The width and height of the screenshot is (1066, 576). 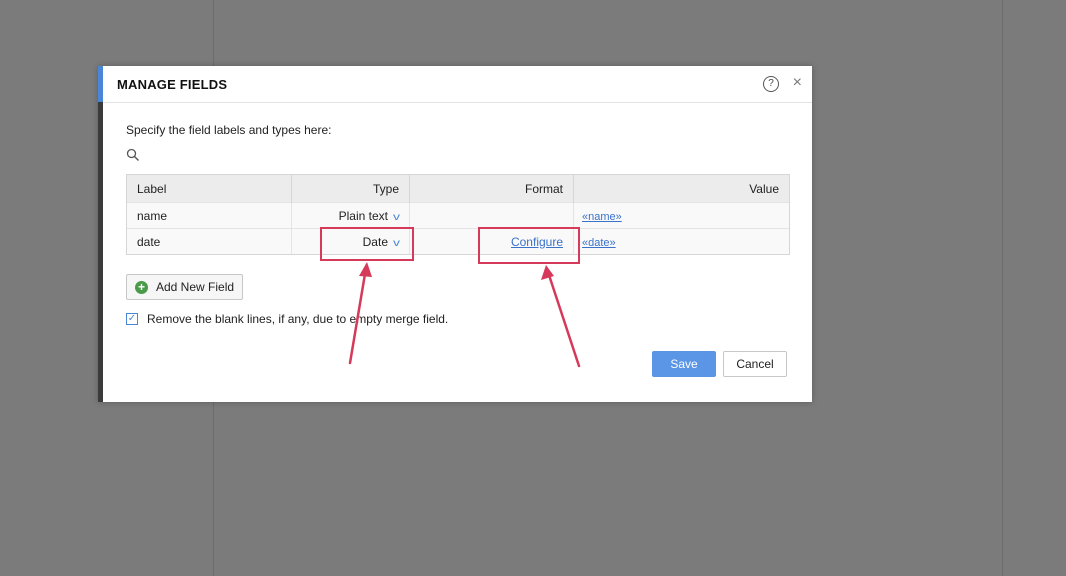 What do you see at coordinates (547, 272) in the screenshot?
I see `arrowhead-configure` at bounding box center [547, 272].